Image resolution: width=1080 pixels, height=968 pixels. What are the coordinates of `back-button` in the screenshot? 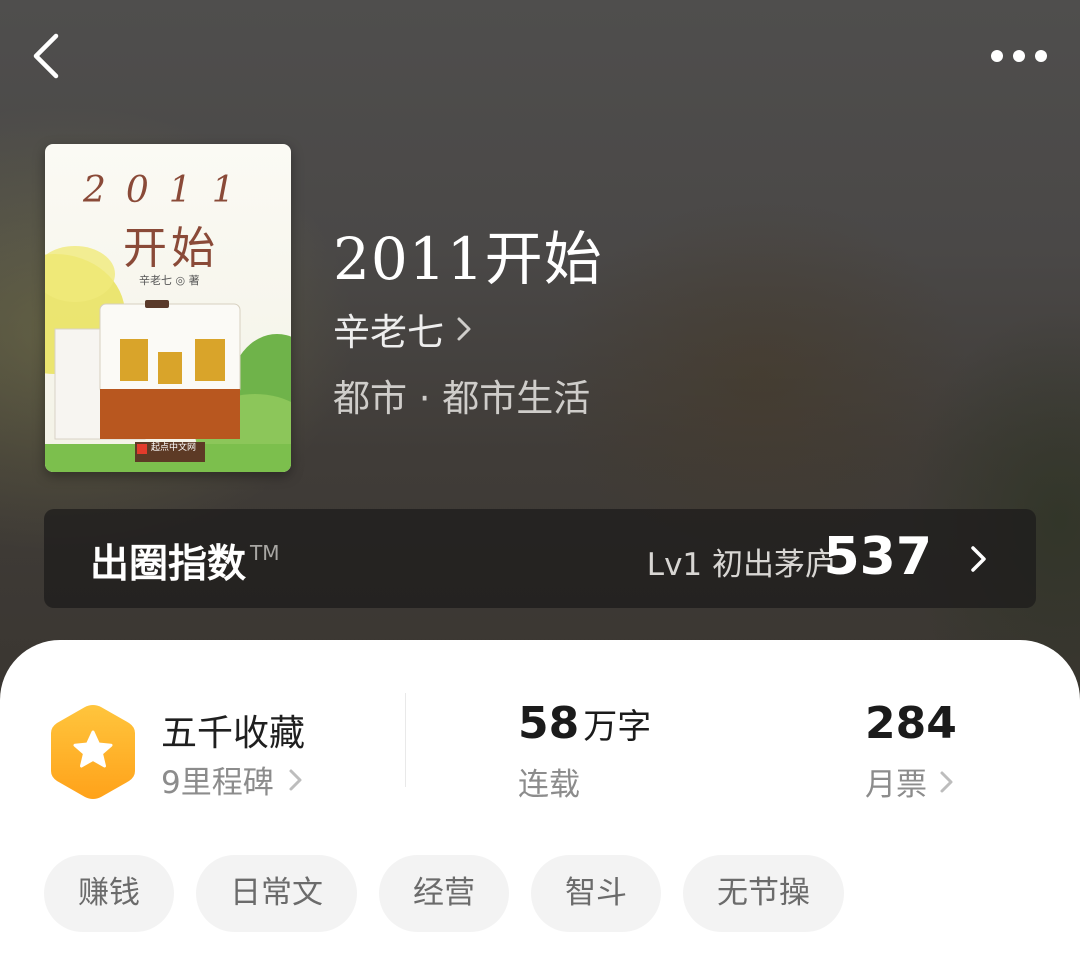 It's located at (50, 56).